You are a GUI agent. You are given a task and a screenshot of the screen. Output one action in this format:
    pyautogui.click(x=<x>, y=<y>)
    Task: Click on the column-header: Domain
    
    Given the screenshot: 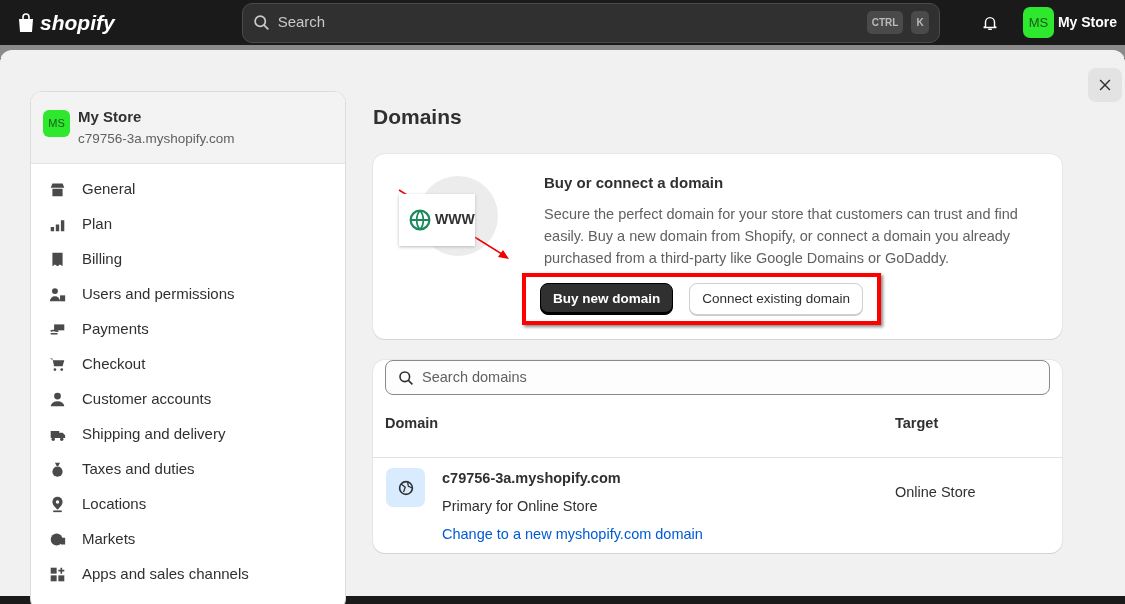 What is the action you would take?
    pyautogui.click(x=412, y=424)
    